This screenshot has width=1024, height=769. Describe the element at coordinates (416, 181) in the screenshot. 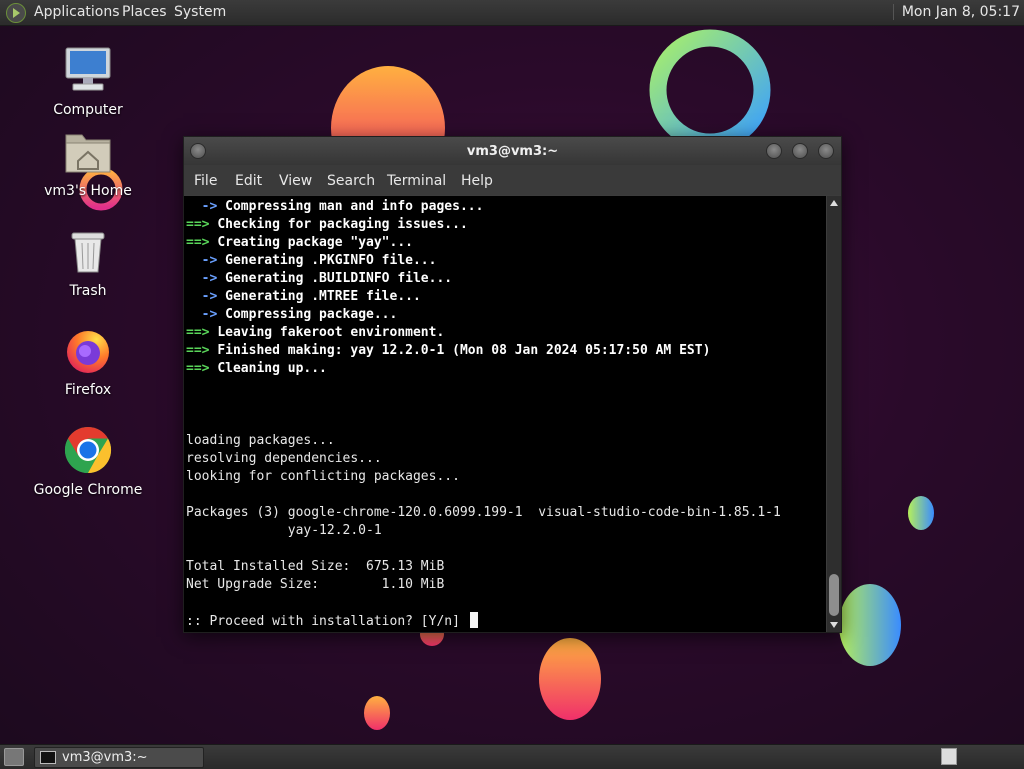

I see `menu-terminal: Terminal` at that location.